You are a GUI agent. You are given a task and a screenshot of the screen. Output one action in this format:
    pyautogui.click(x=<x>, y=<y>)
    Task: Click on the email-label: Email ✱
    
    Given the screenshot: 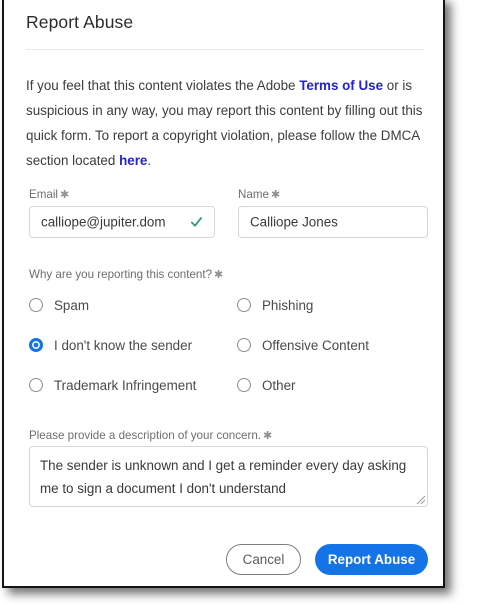 What is the action you would take?
    pyautogui.click(x=49, y=194)
    